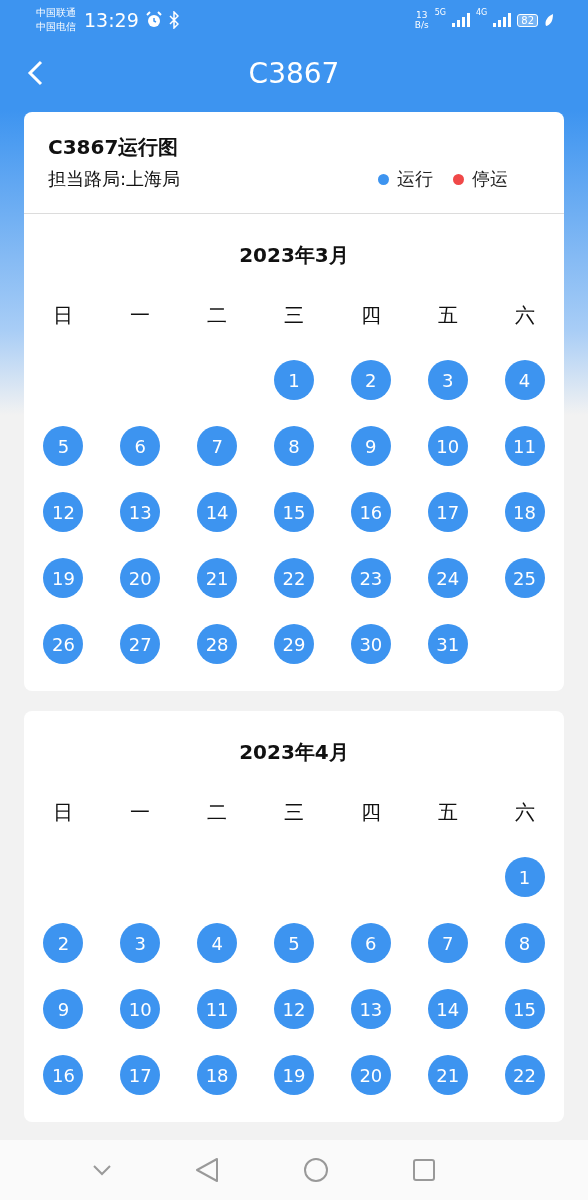 This screenshot has height=1200, width=588. What do you see at coordinates (101, 1170) in the screenshot?
I see `chevron-down-icon` at bounding box center [101, 1170].